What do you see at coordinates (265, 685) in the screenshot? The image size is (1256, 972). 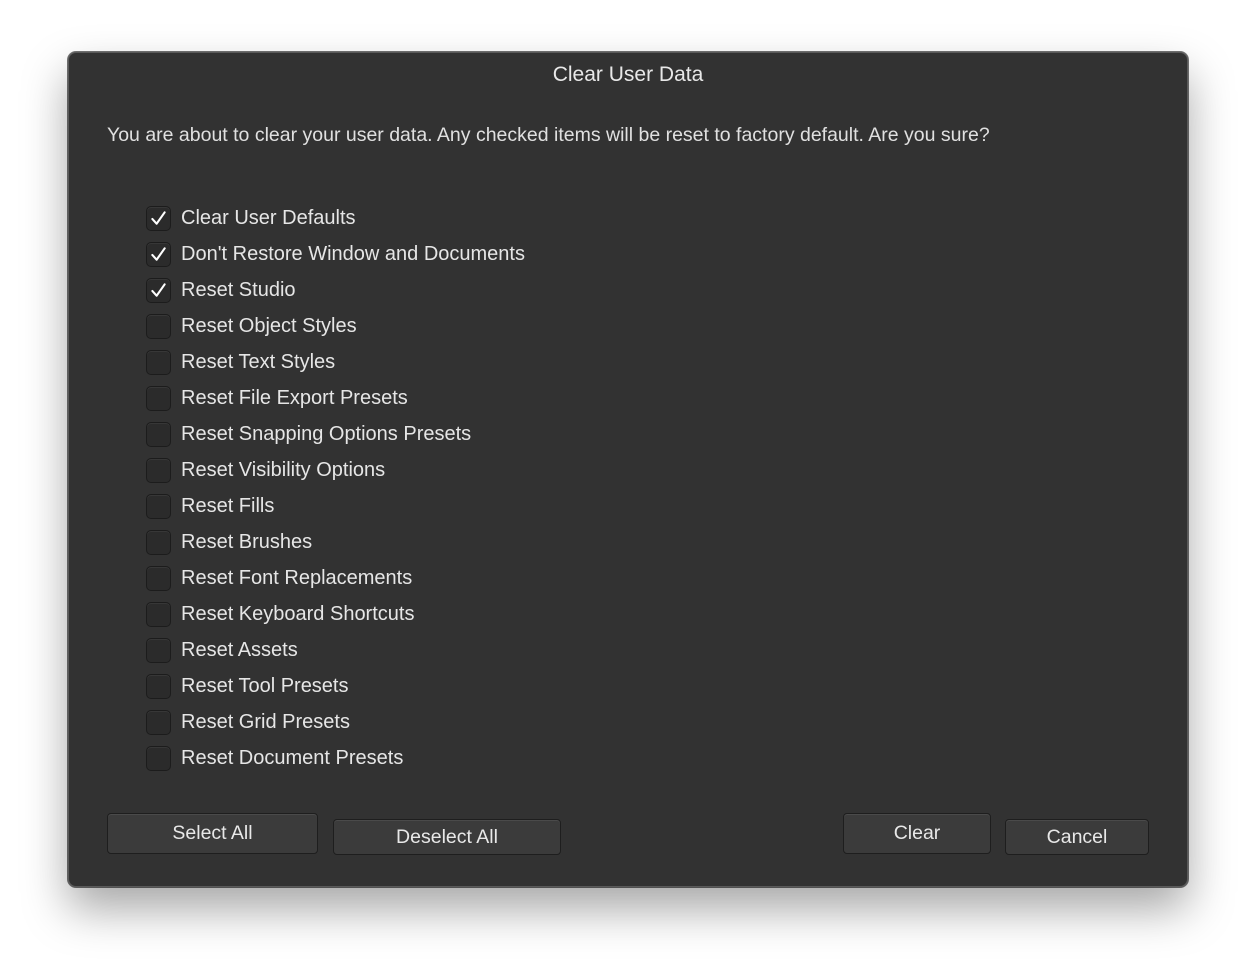 I see `option-label: Reset Tool Presets` at bounding box center [265, 685].